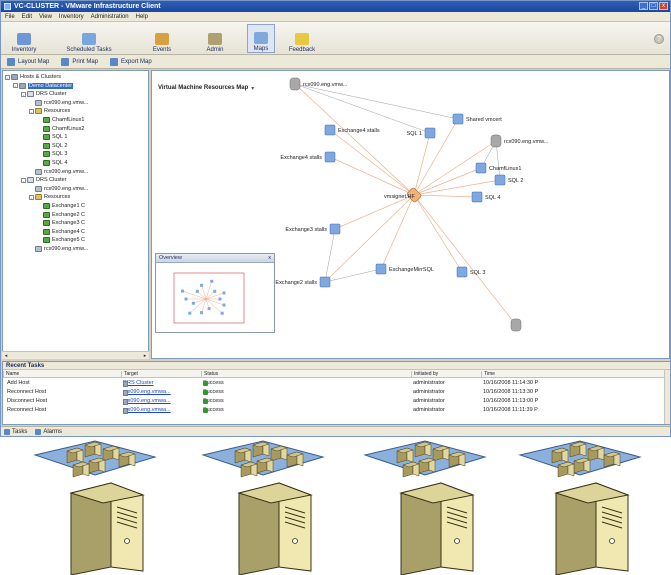  Describe the element at coordinates (252, 88) in the screenshot. I see `chevron-down-icon: ▾` at that location.